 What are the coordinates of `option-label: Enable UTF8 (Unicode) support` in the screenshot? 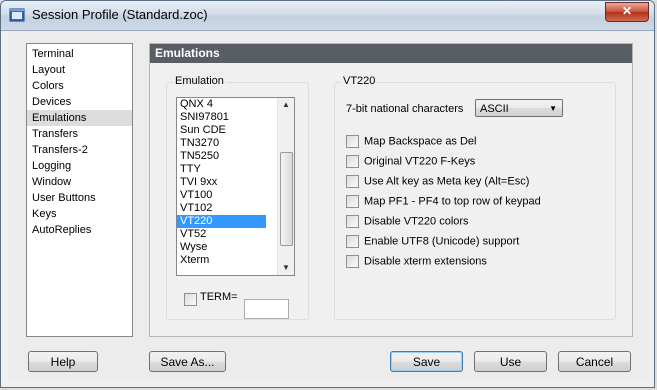 It's located at (442, 241).